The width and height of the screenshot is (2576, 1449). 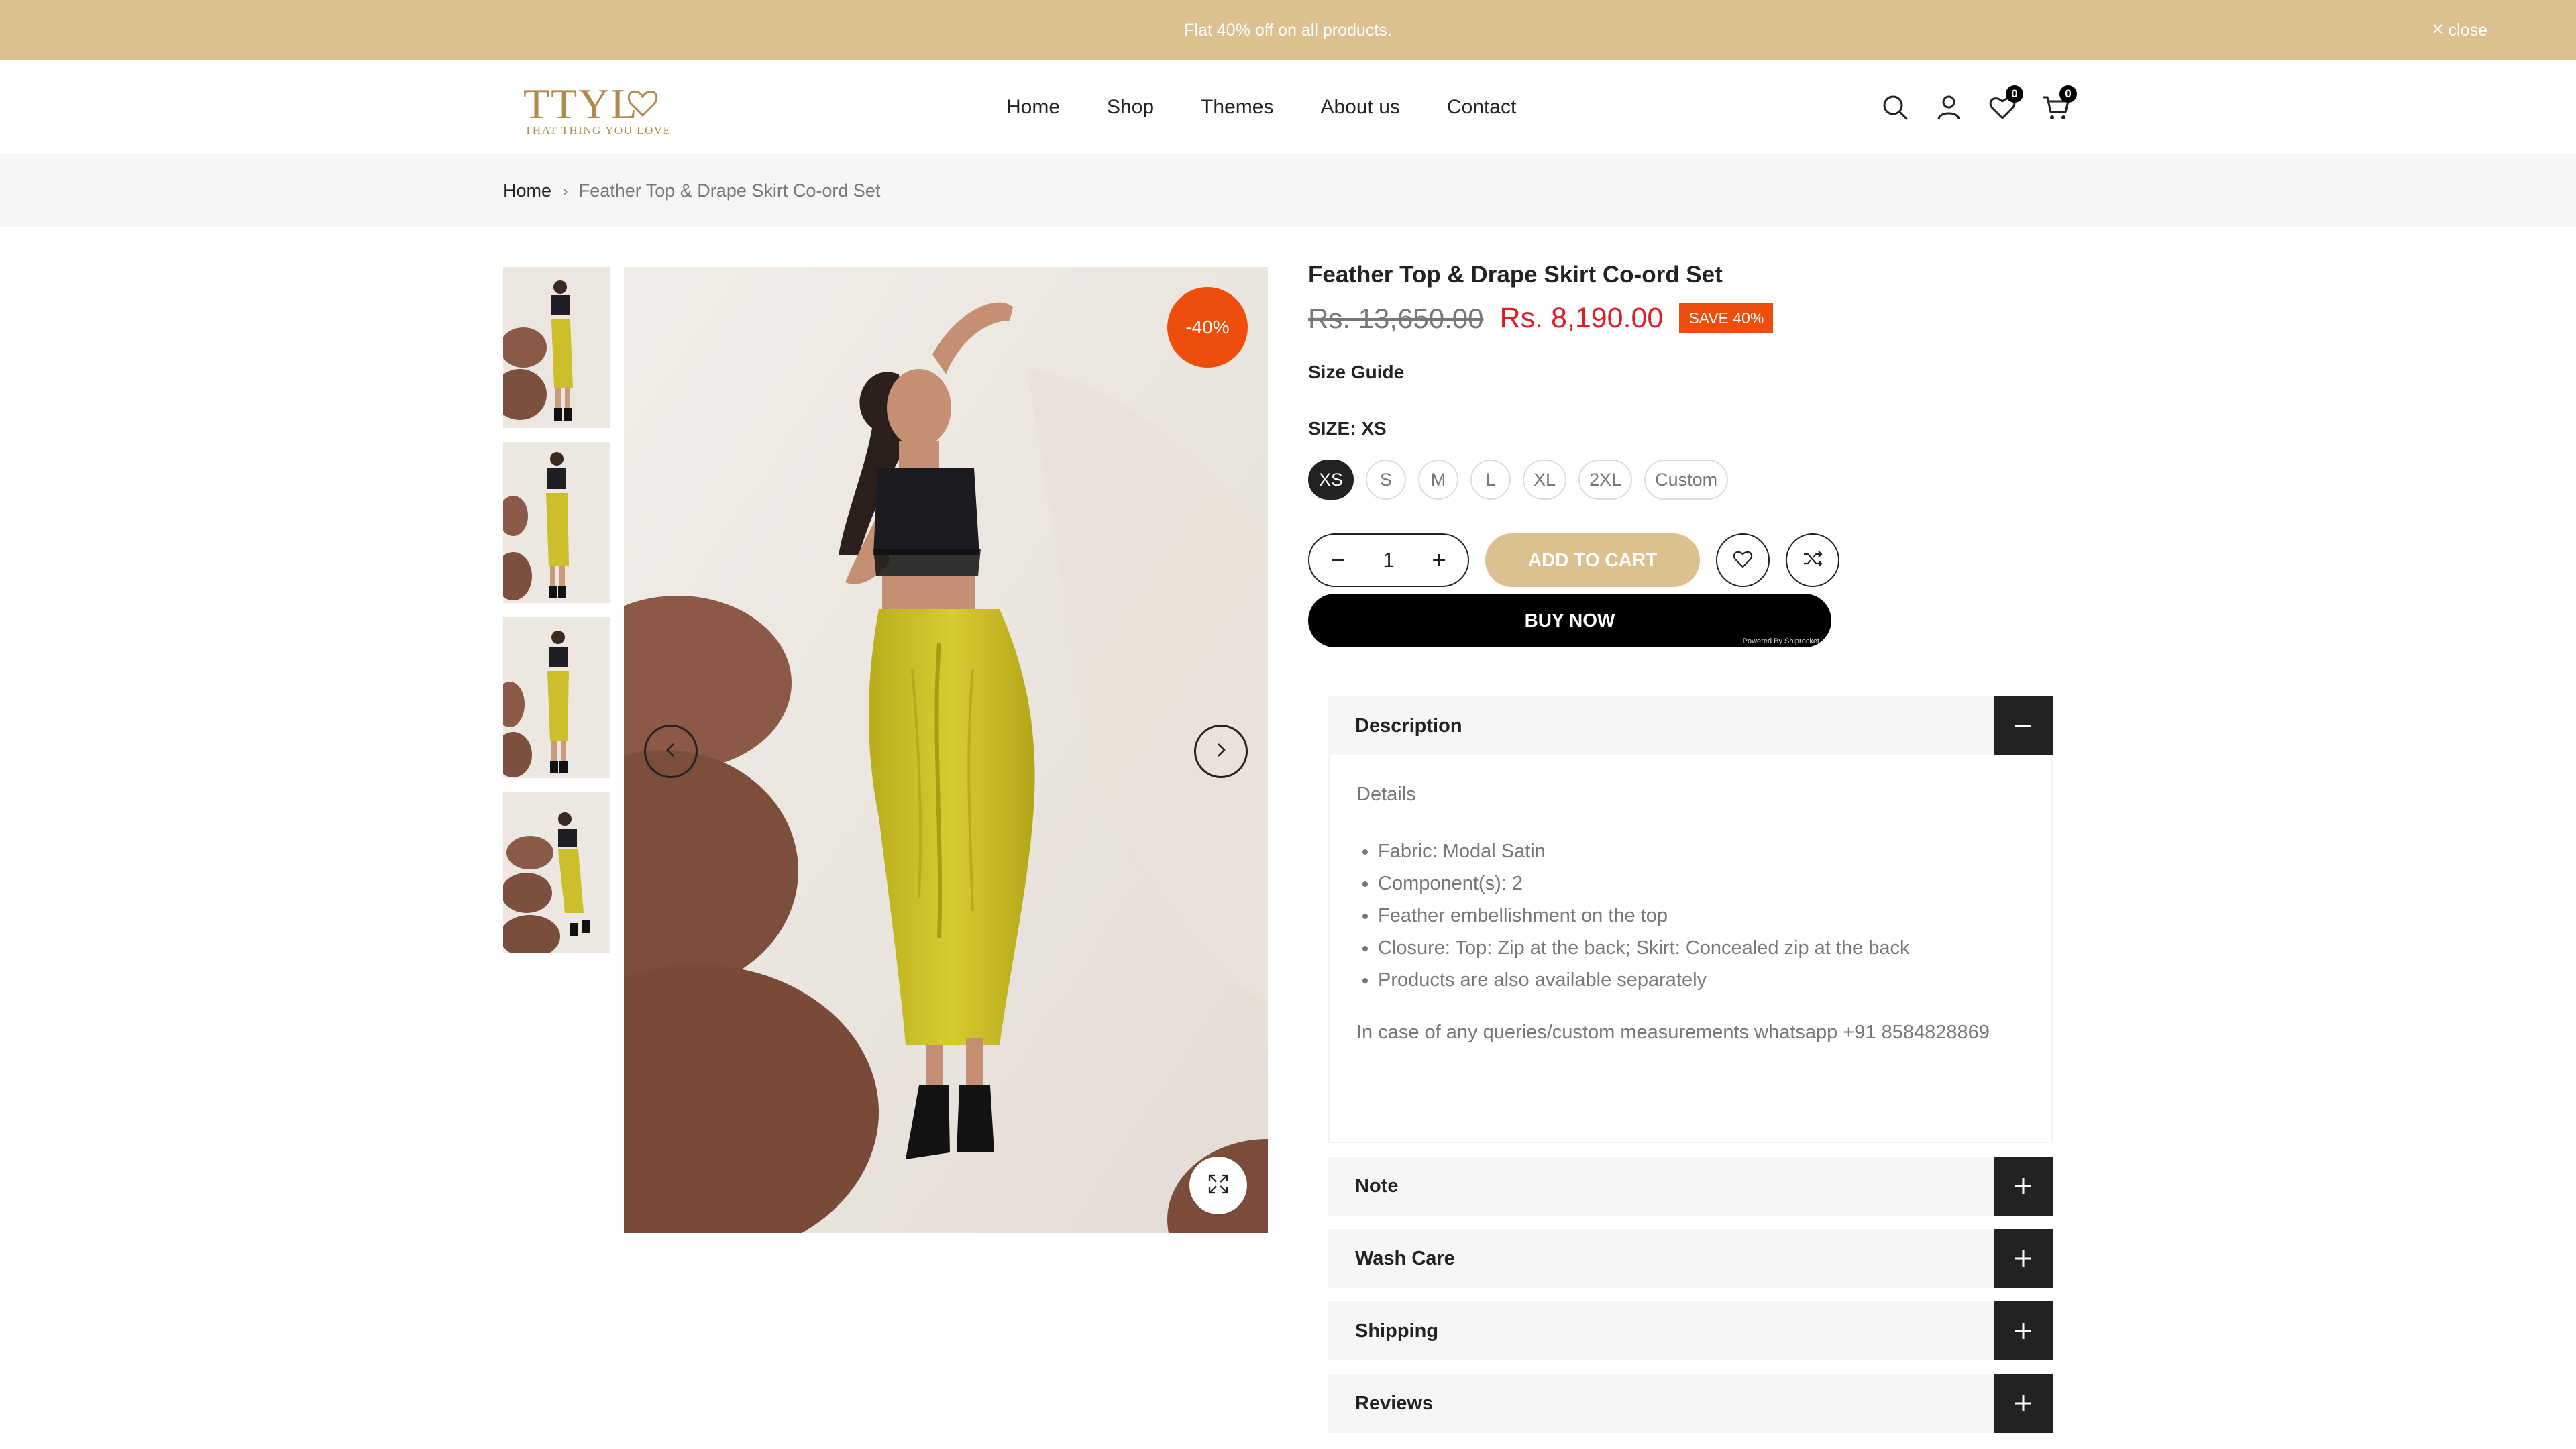 What do you see at coordinates (1033, 107) in the screenshot?
I see `nav-home: Home` at bounding box center [1033, 107].